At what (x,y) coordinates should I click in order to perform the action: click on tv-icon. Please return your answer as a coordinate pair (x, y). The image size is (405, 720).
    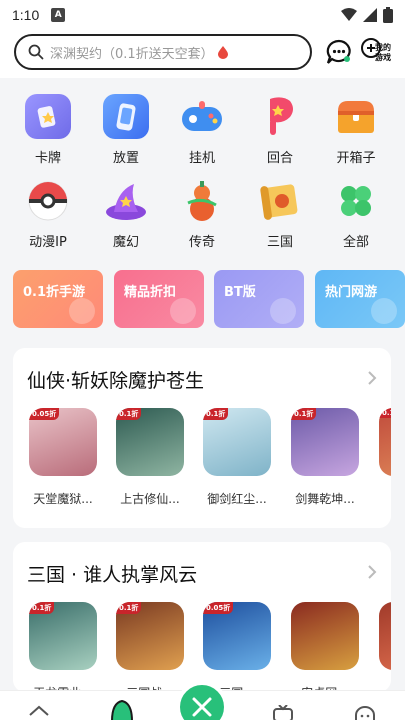
    Looking at the image, I should click on (283, 712).